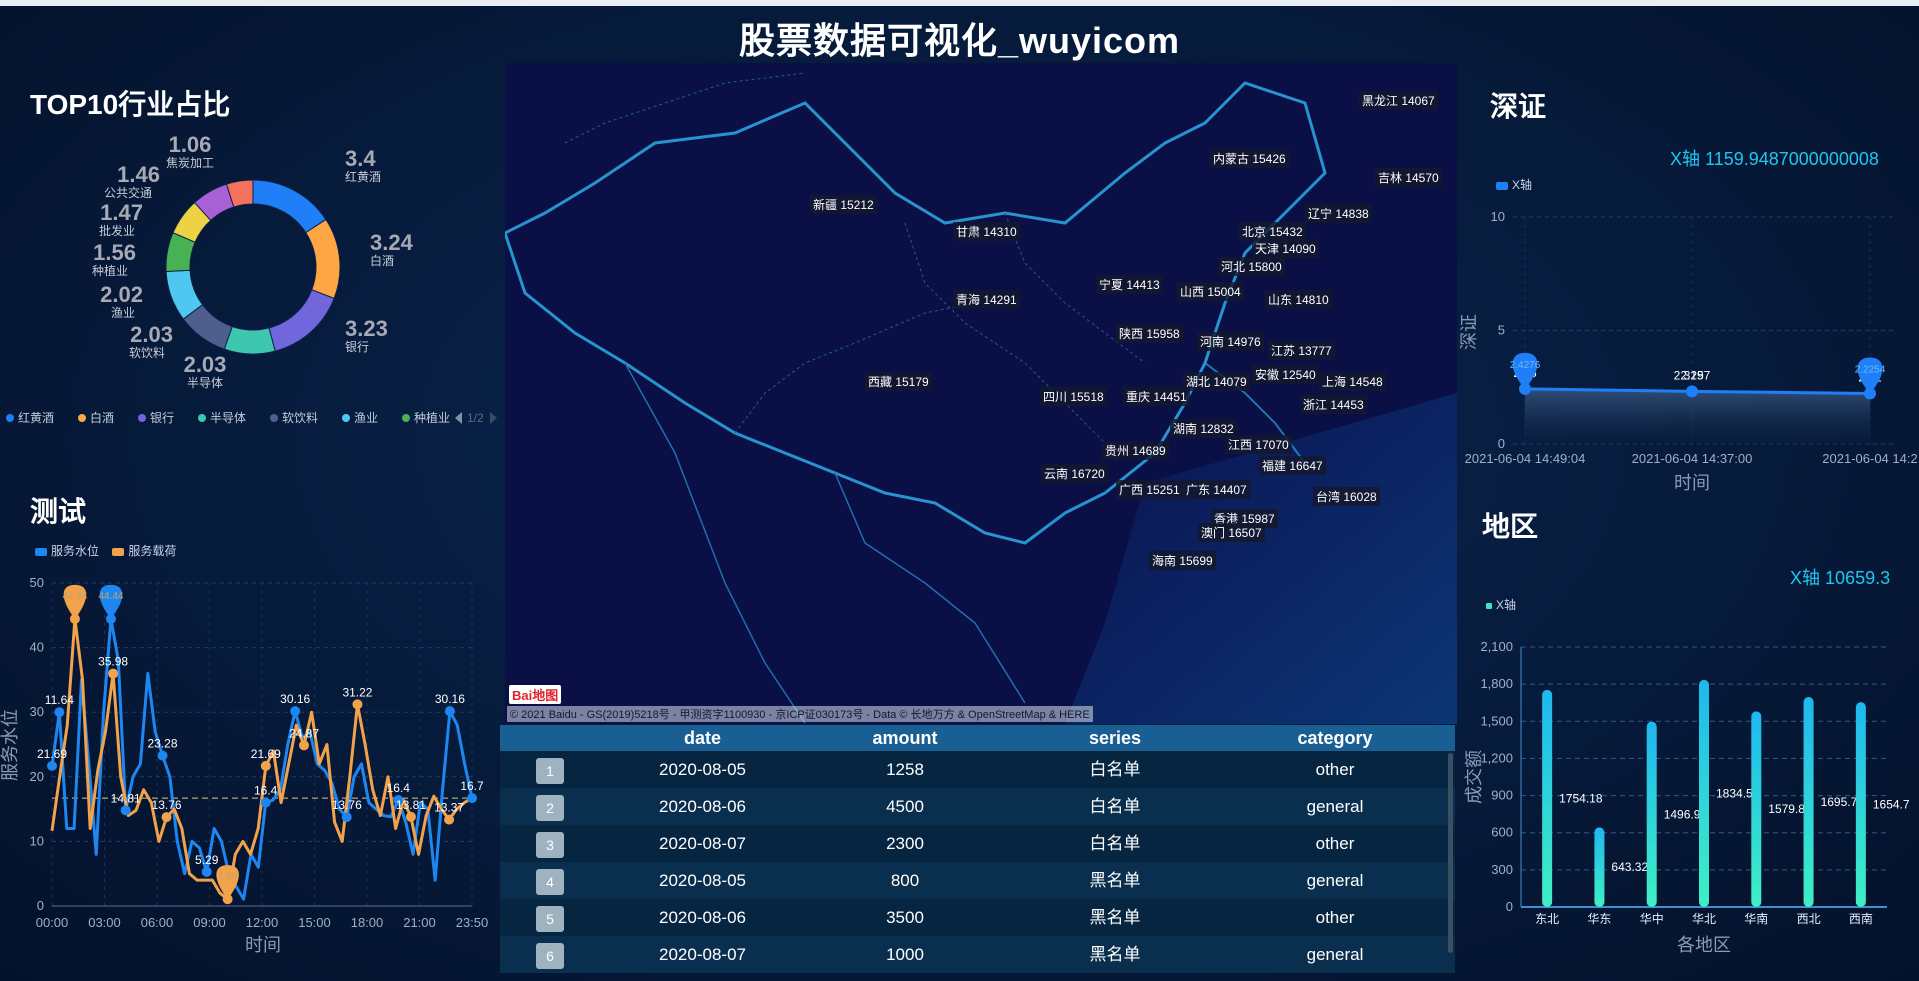 The width and height of the screenshot is (1919, 981). I want to click on data-label: 2.3197, so click(1692, 375).